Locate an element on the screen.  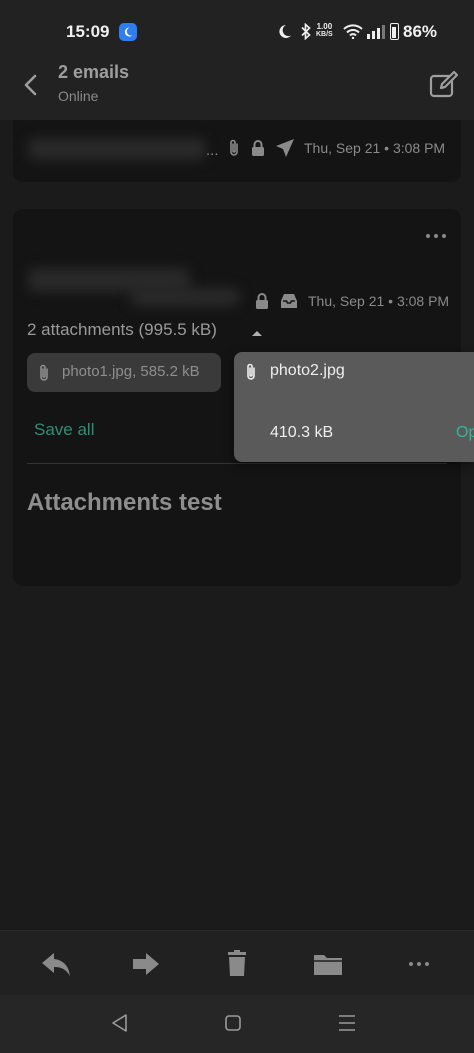
open-attachment-button: Op is located at coordinates (465, 433).